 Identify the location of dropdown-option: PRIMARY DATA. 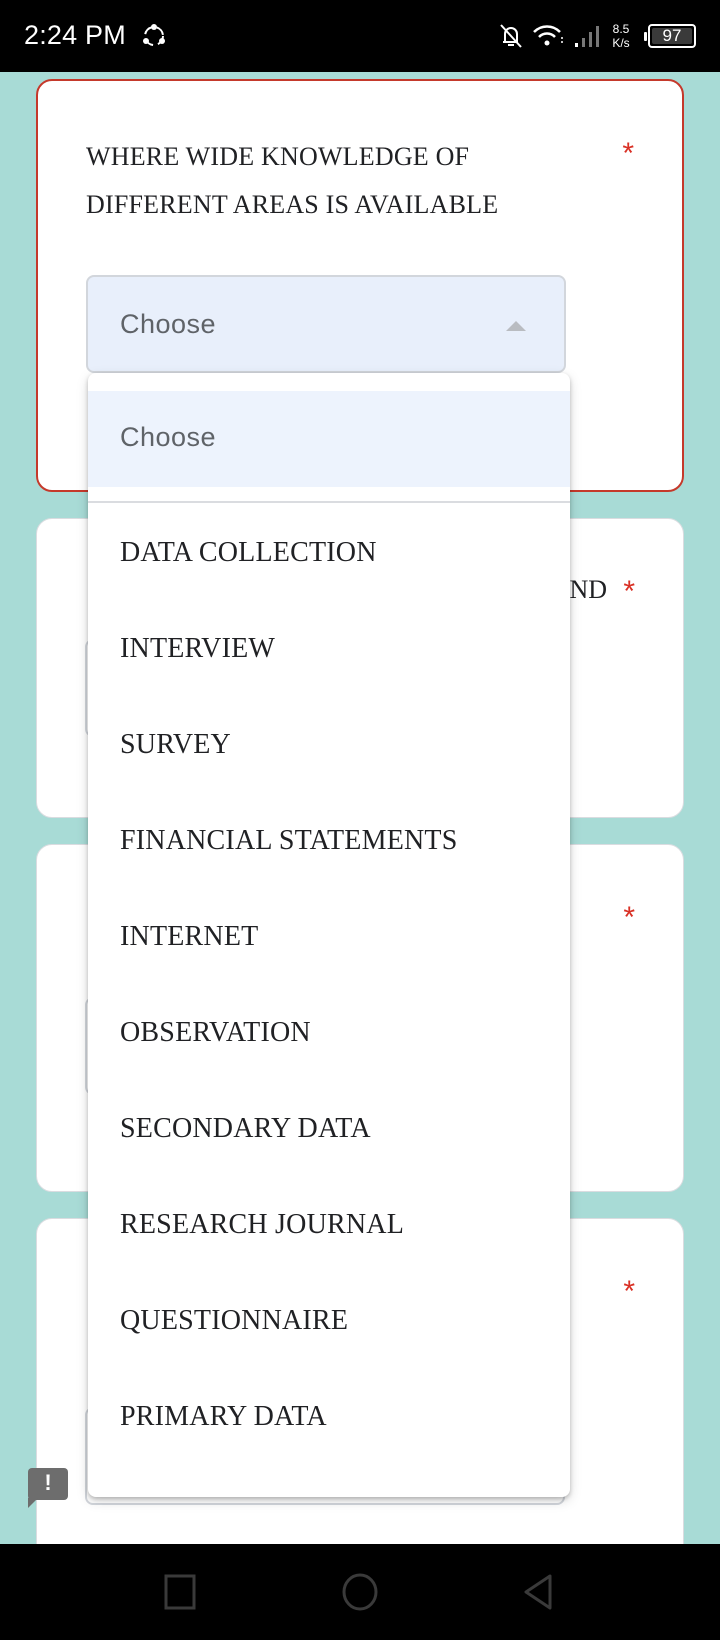
(329, 1415).